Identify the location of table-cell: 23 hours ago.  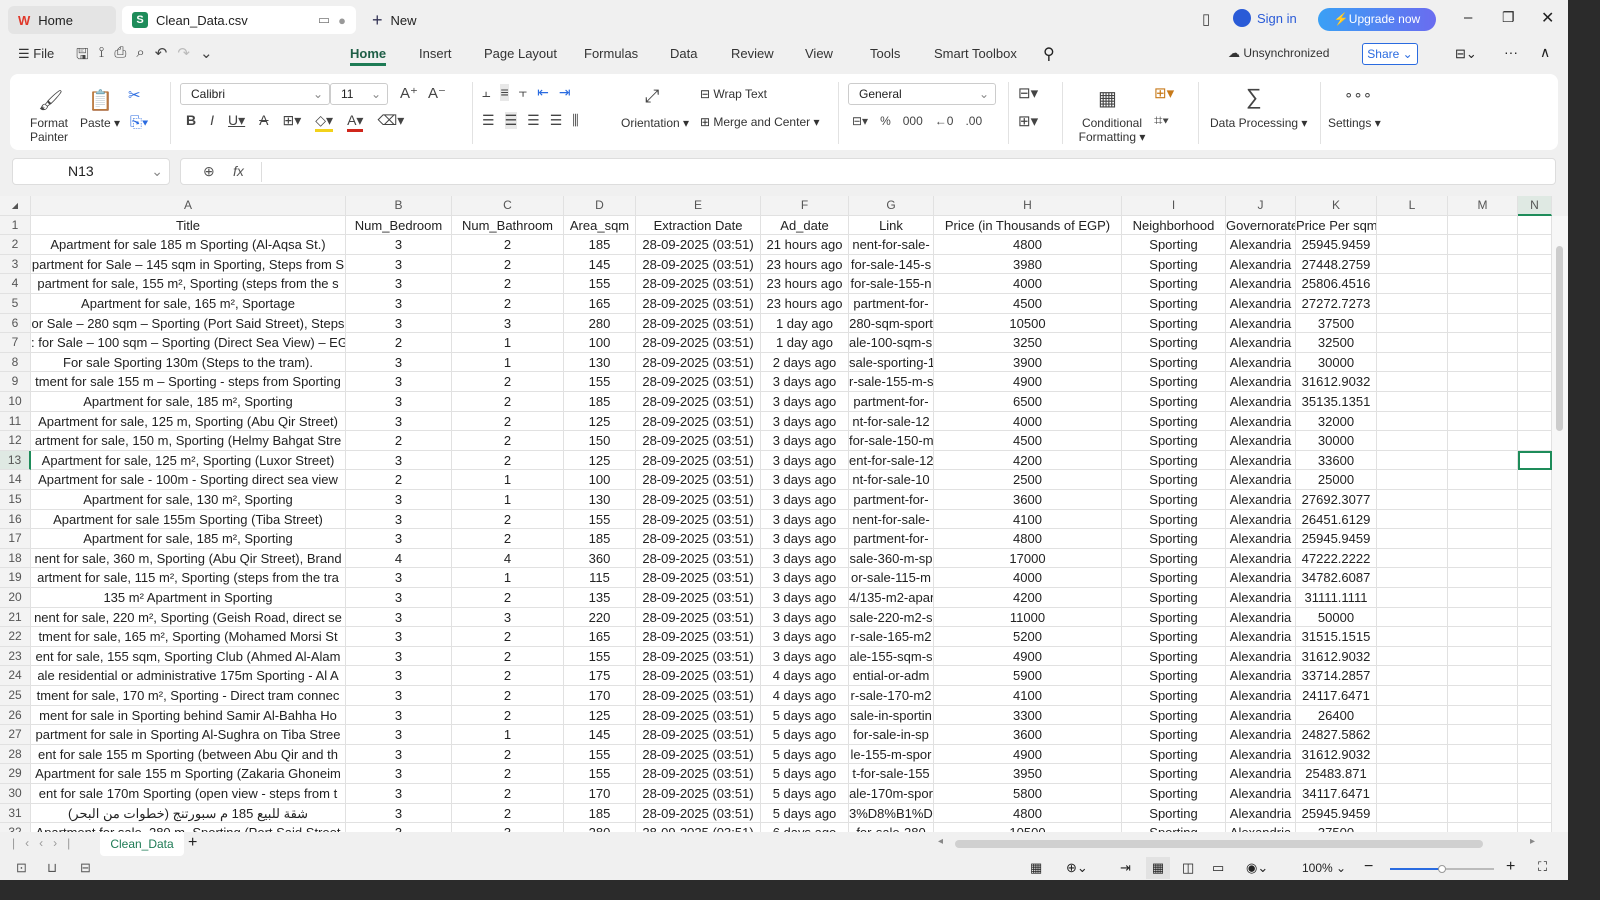
(805, 284).